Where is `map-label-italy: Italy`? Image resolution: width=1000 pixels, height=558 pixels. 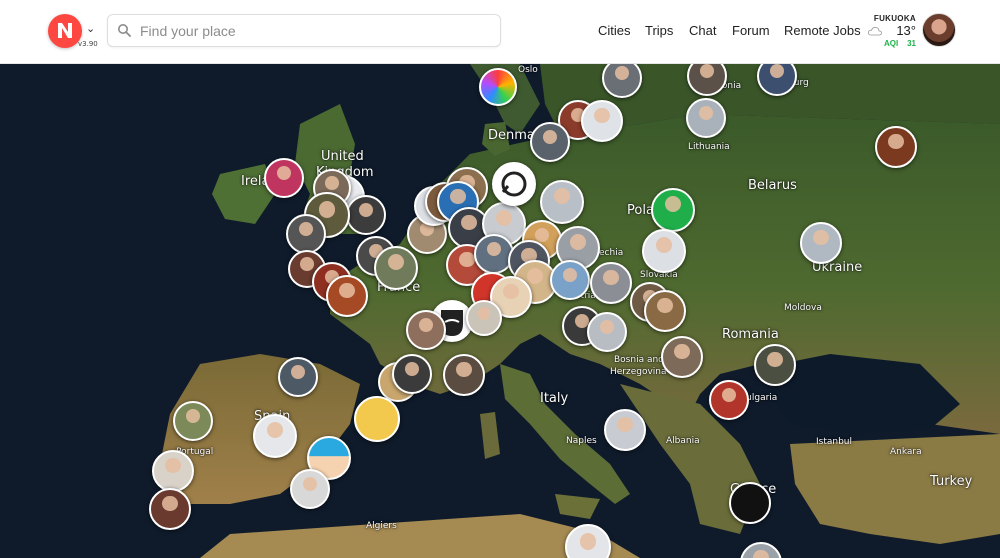 map-label-italy: Italy is located at coordinates (554, 398).